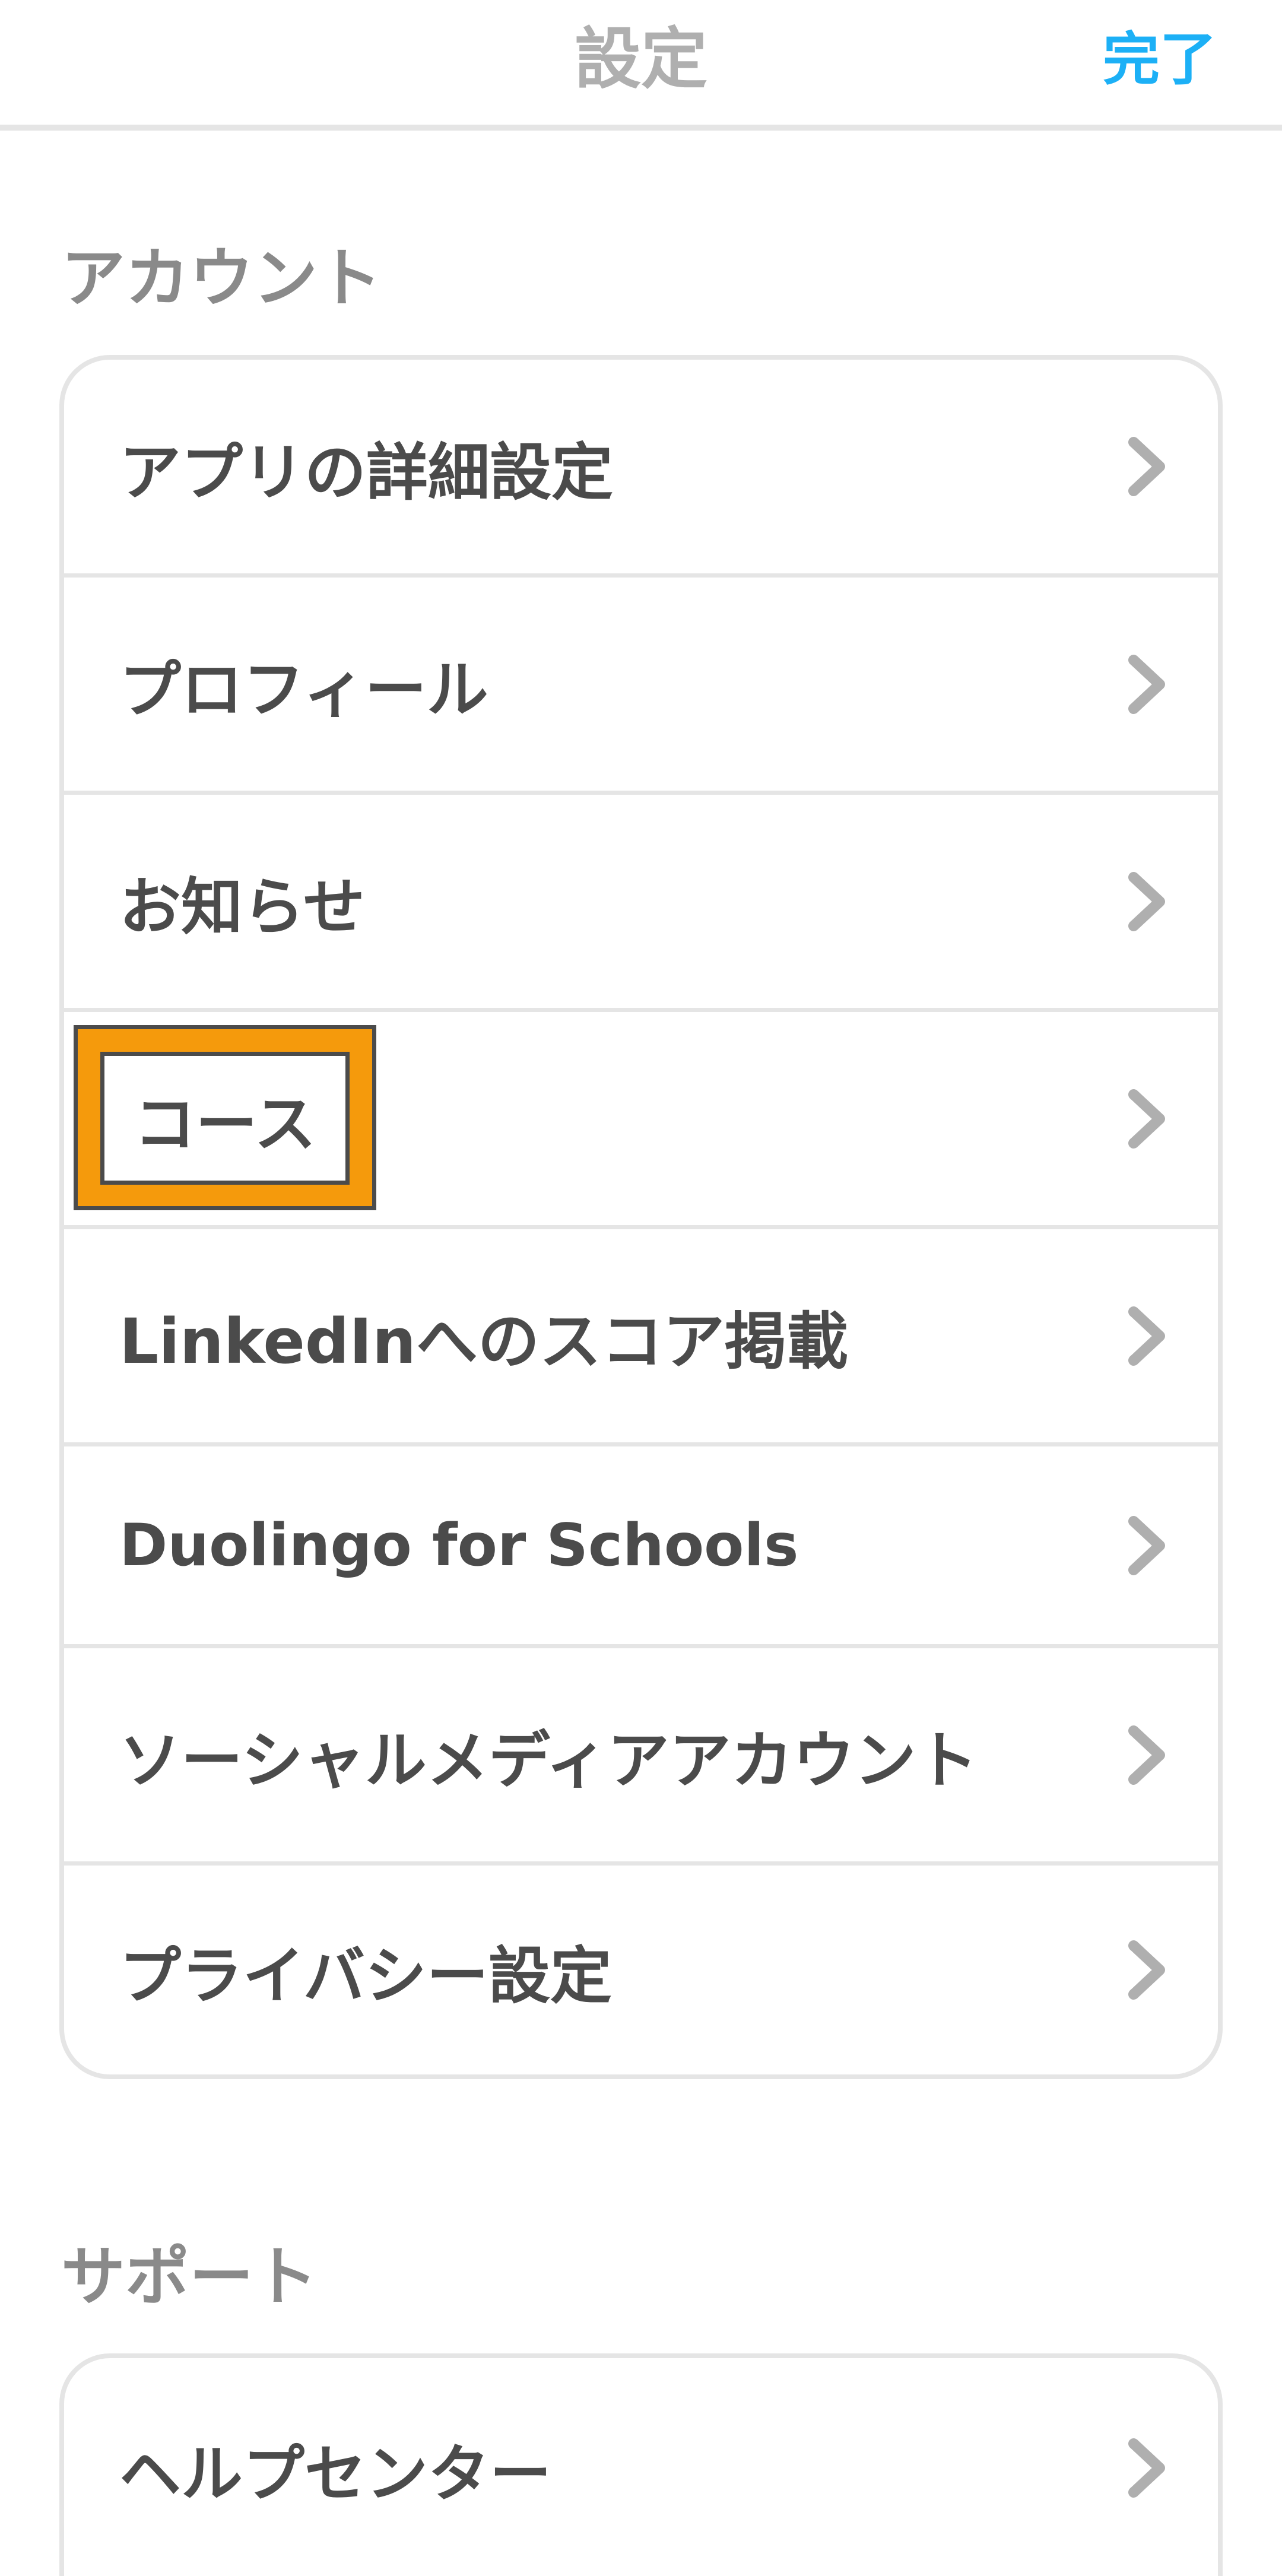 The width and height of the screenshot is (1282, 2576). I want to click on settings-item-notifications: お知らせ, so click(641, 903).